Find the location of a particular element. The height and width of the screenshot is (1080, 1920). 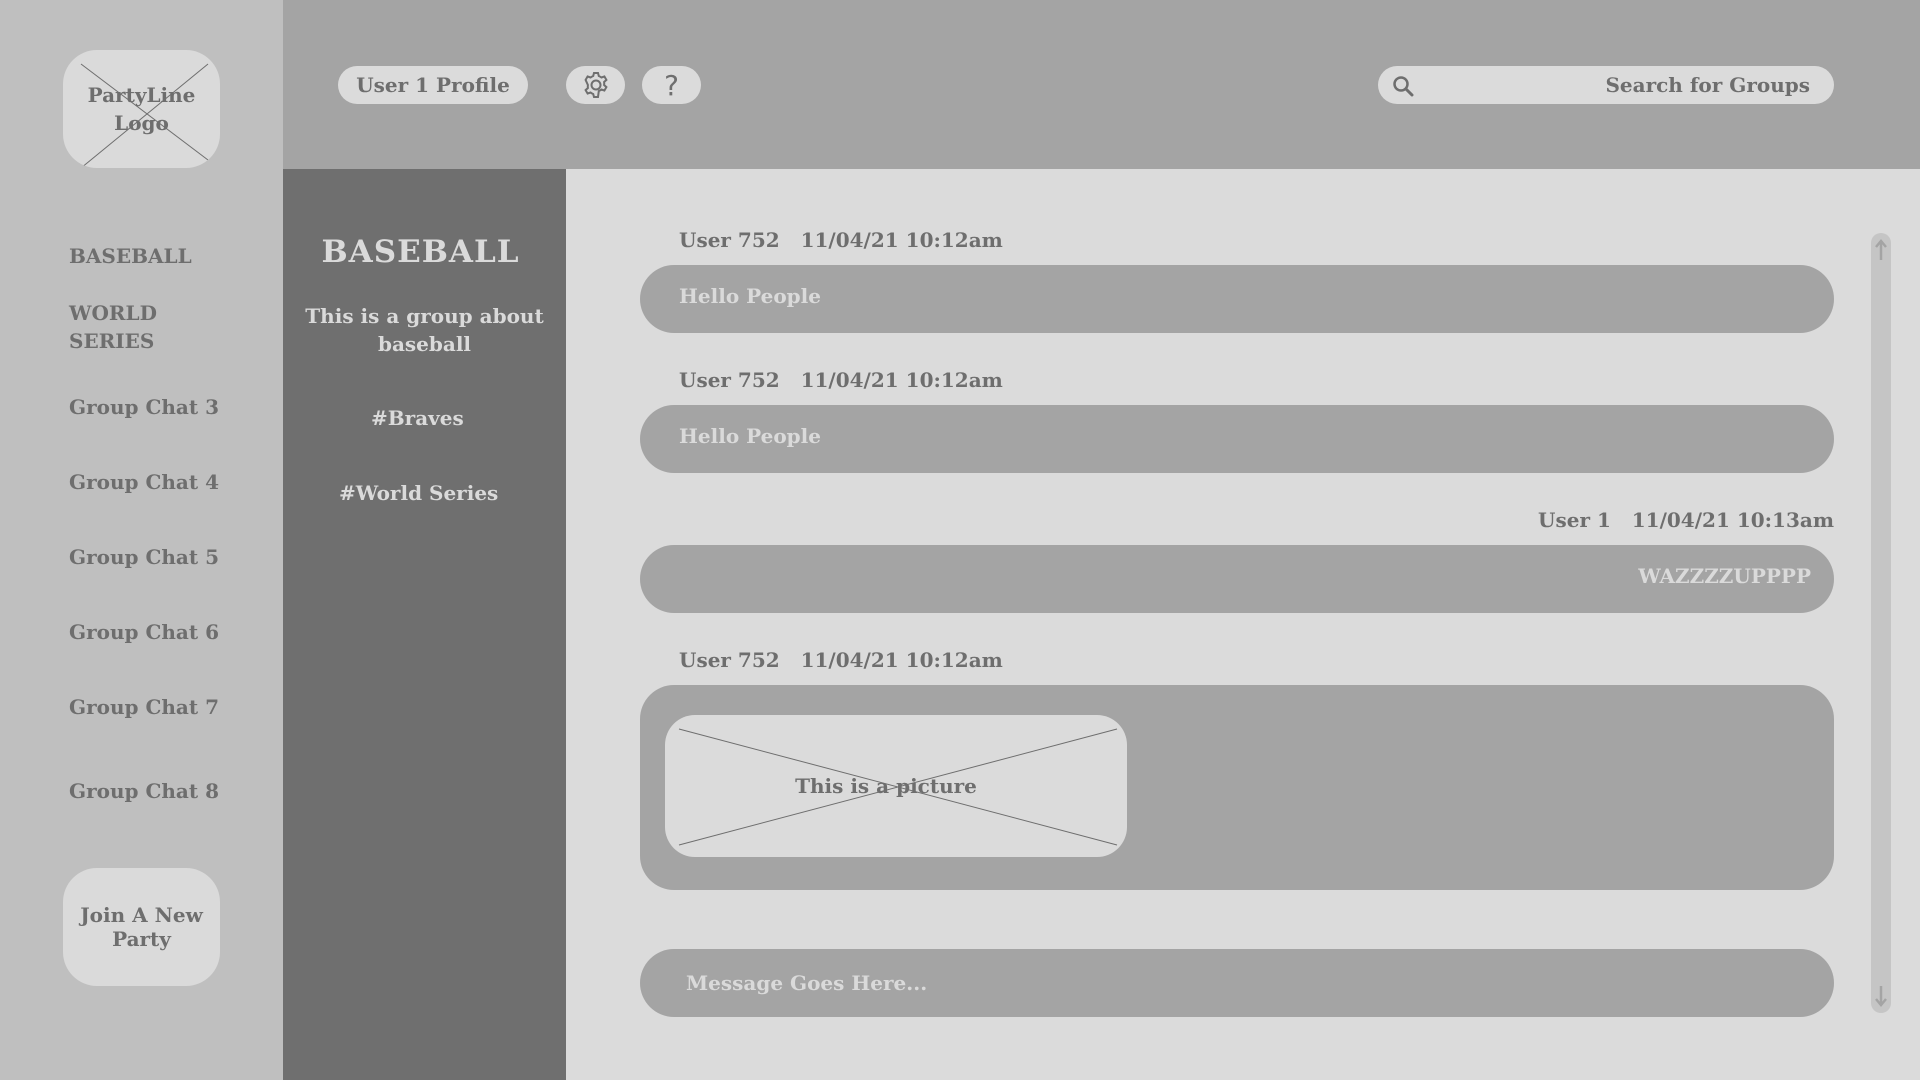

sidebar-item-group-chat-7: Group Chat 7 is located at coordinates (144, 707).